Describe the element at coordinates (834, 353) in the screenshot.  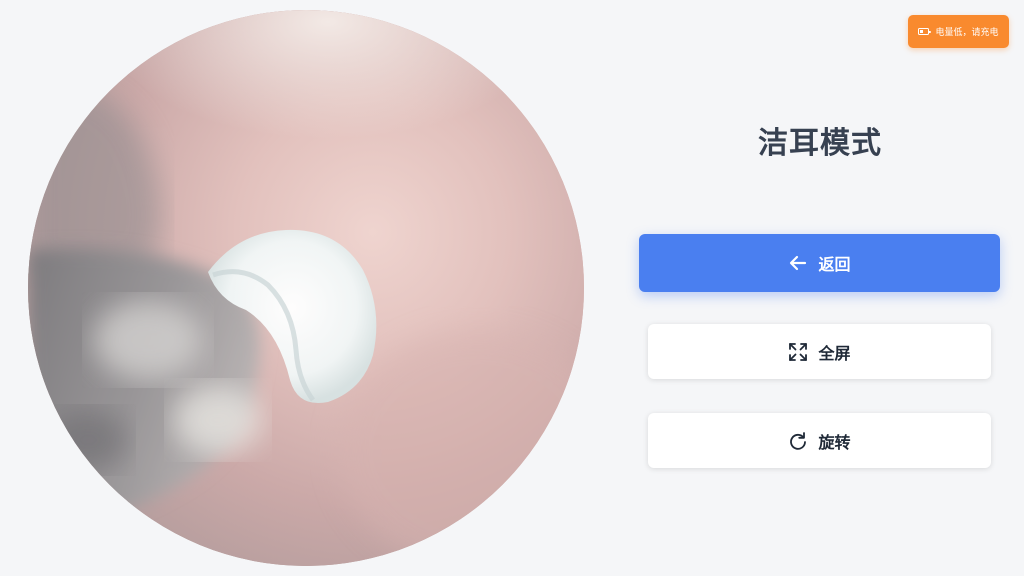
I see `fullscreen-button-label: 全屏` at that location.